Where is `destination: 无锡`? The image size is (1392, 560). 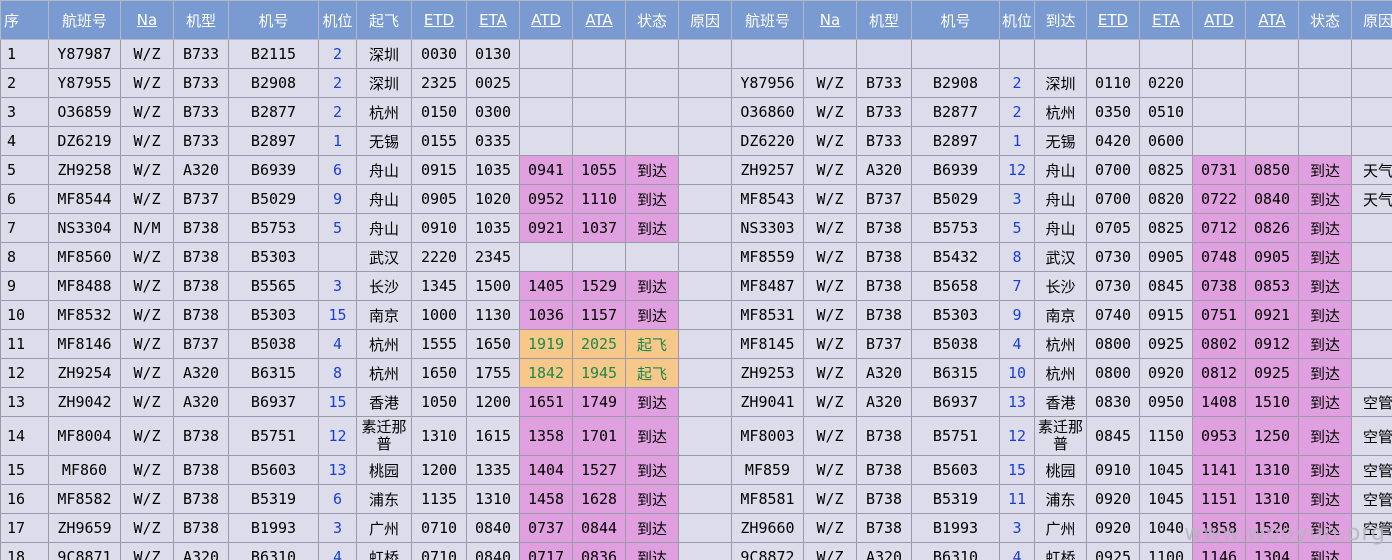
destination: 无锡 is located at coordinates (1060, 141).